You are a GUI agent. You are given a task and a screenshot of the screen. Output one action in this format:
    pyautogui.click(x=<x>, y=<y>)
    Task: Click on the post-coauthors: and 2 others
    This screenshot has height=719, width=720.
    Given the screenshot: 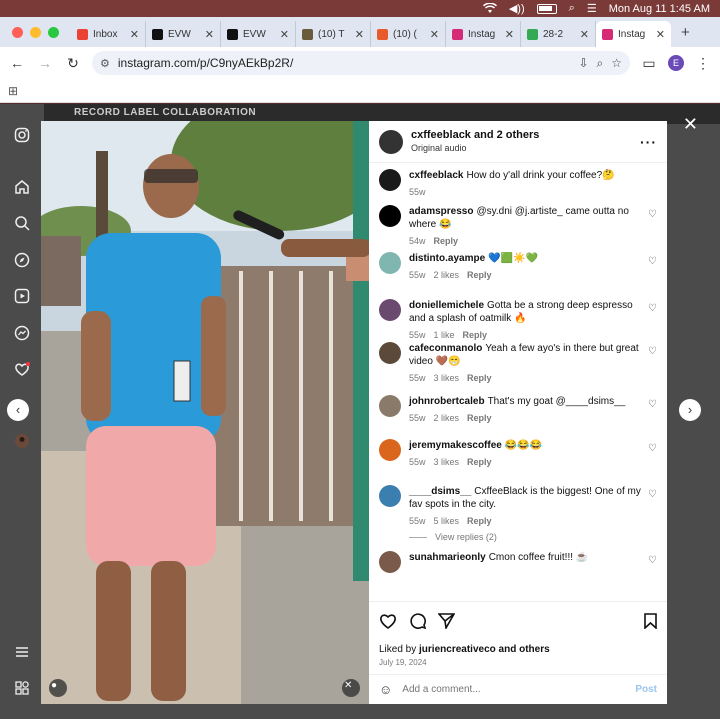 What is the action you would take?
    pyautogui.click(x=506, y=135)
    